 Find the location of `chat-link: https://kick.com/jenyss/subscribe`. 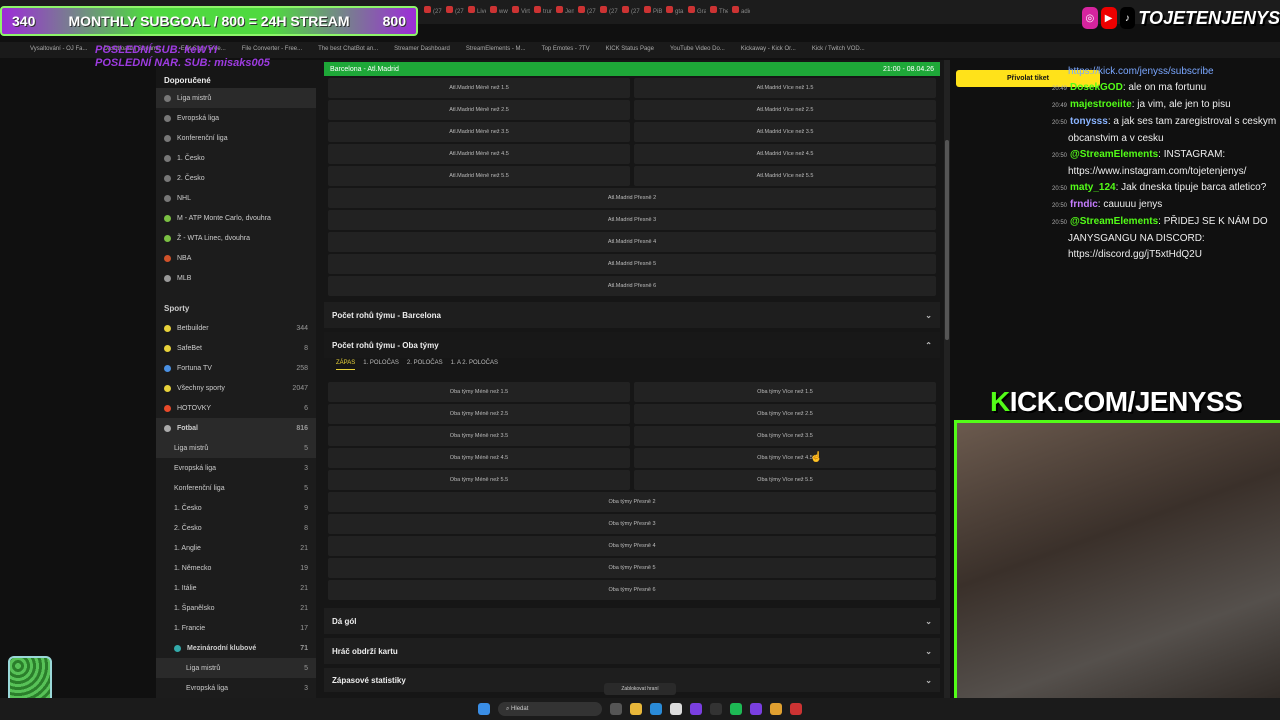

chat-link: https://kick.com/jenyss/subscribe is located at coordinates (1141, 71).